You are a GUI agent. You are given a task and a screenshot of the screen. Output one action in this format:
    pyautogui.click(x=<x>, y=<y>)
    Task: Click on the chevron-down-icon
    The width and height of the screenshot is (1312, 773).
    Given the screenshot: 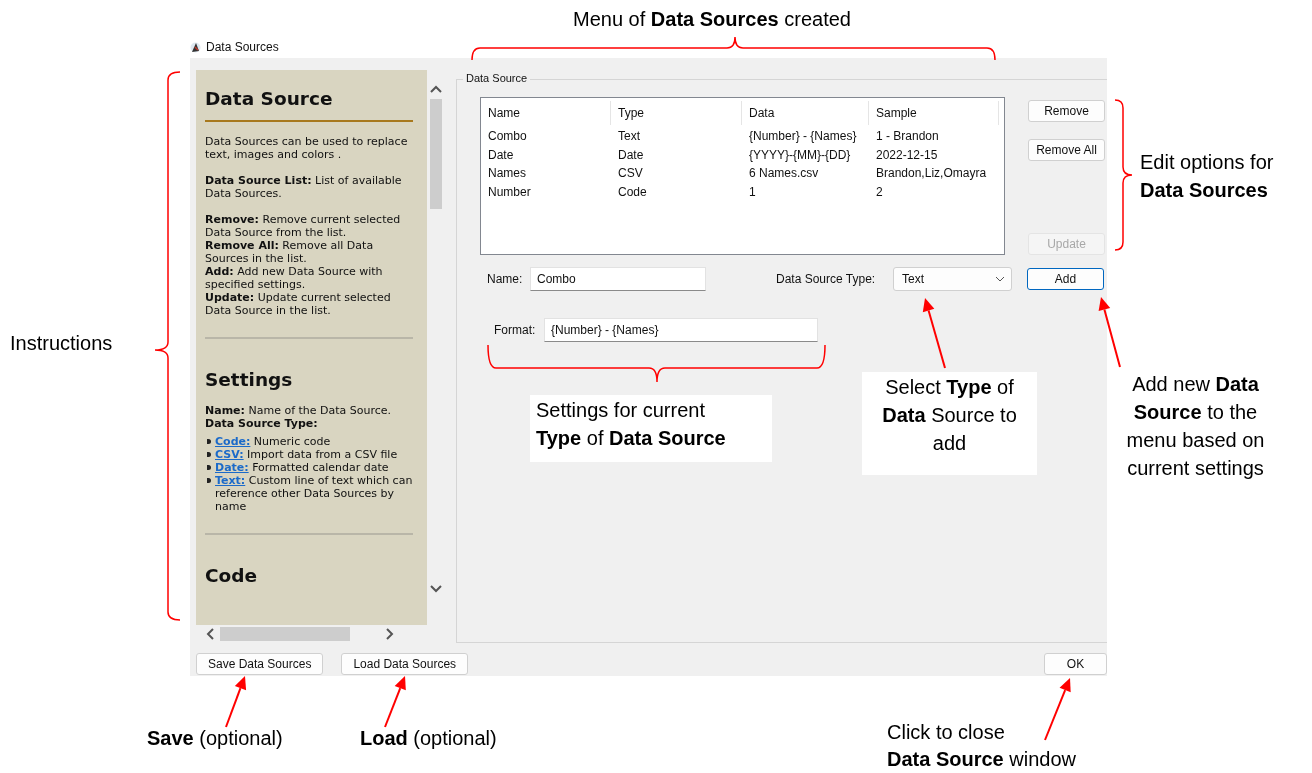 What is the action you would take?
    pyautogui.click(x=1000, y=279)
    